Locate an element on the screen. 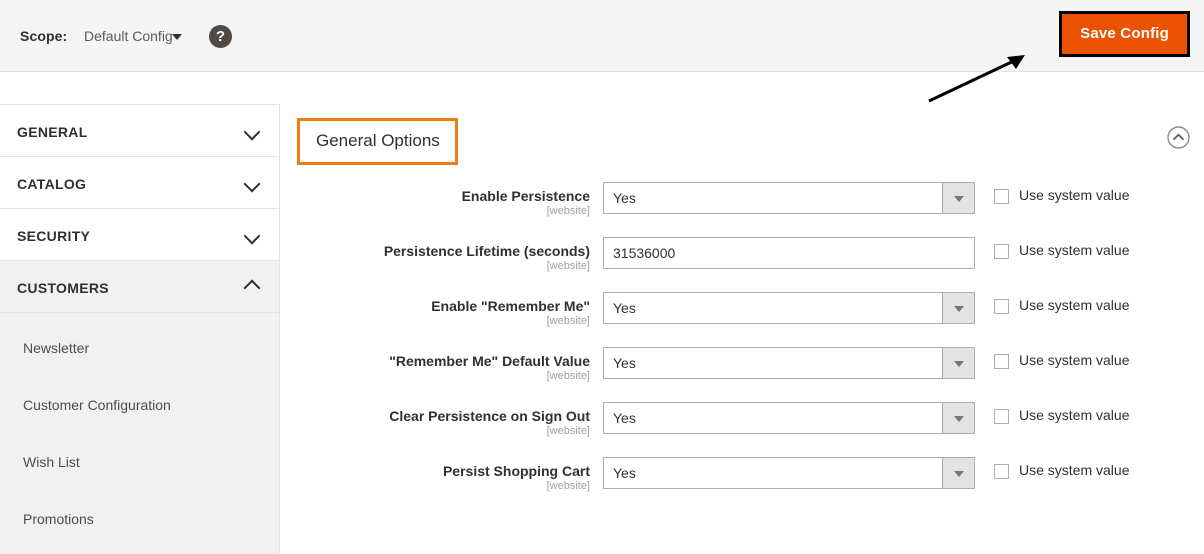 The image size is (1204, 554). enable-remember-me-select: Yes is located at coordinates (789, 308).